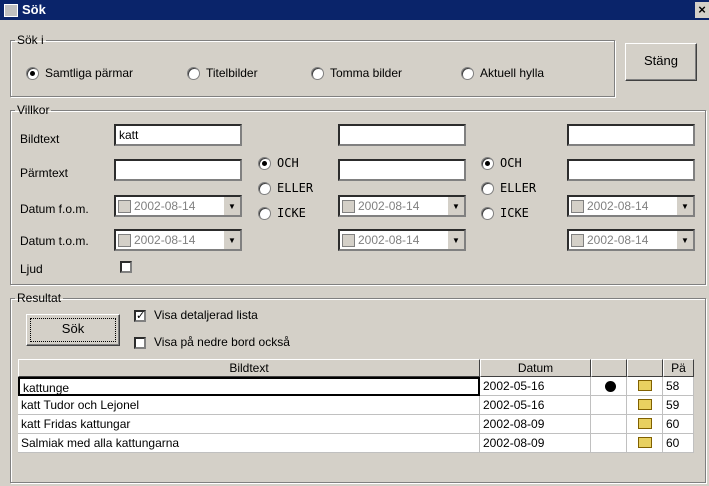  I want to click on table-row: kattunge 2002-05-16 58, so click(356, 386).